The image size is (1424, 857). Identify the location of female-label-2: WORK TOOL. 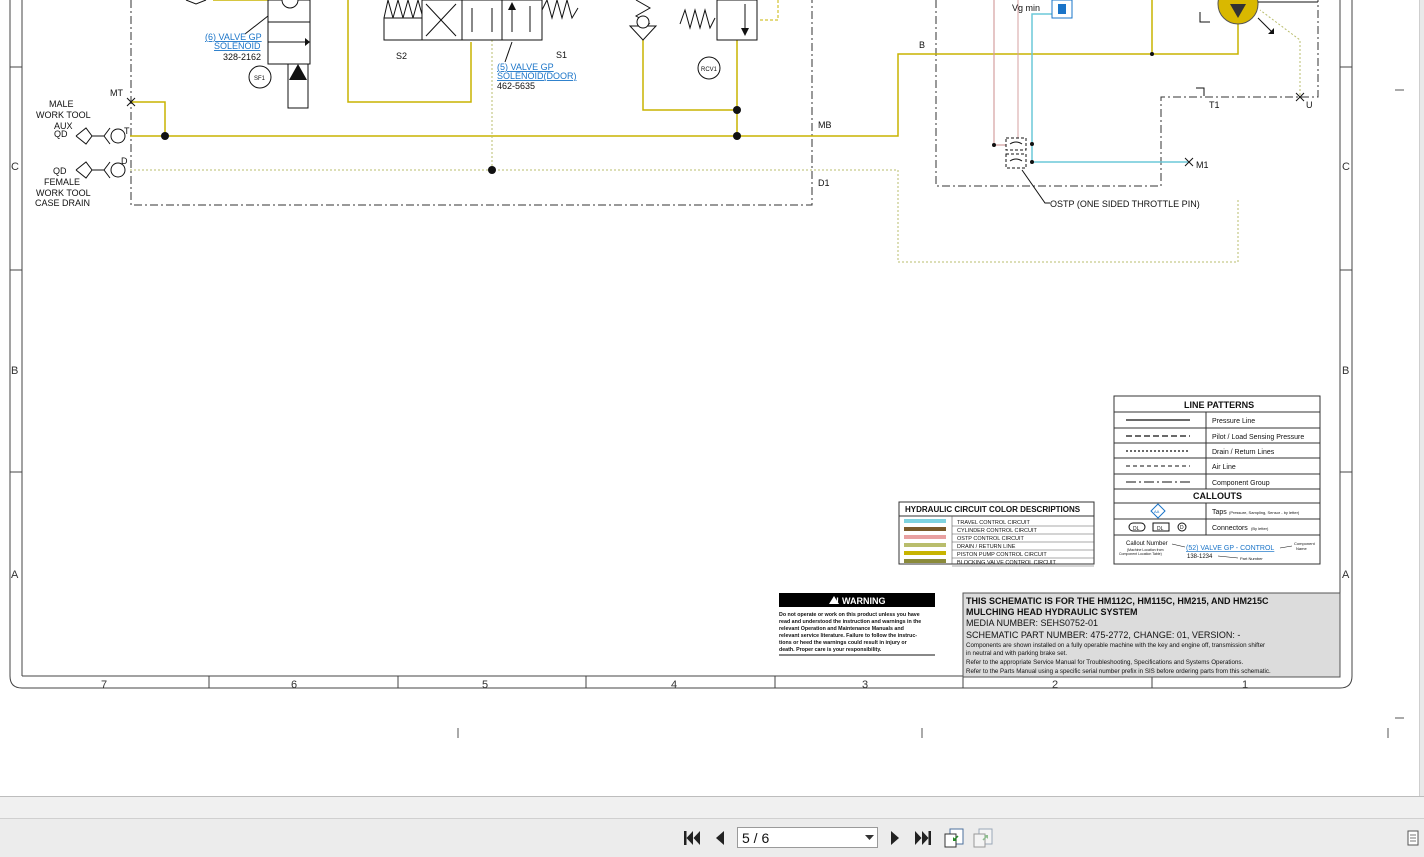
(63, 193).